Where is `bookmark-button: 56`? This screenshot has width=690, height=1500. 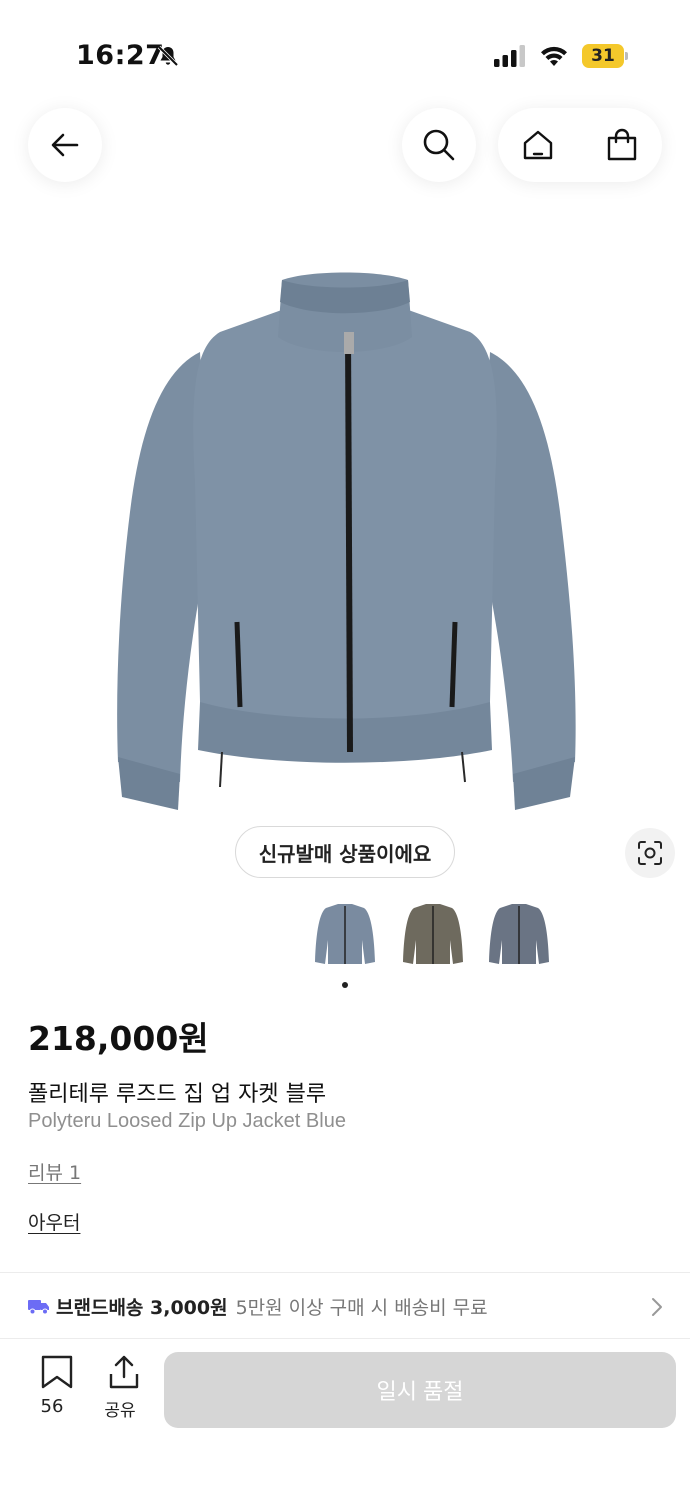
bookmark-button: 56 is located at coordinates (52, 1389).